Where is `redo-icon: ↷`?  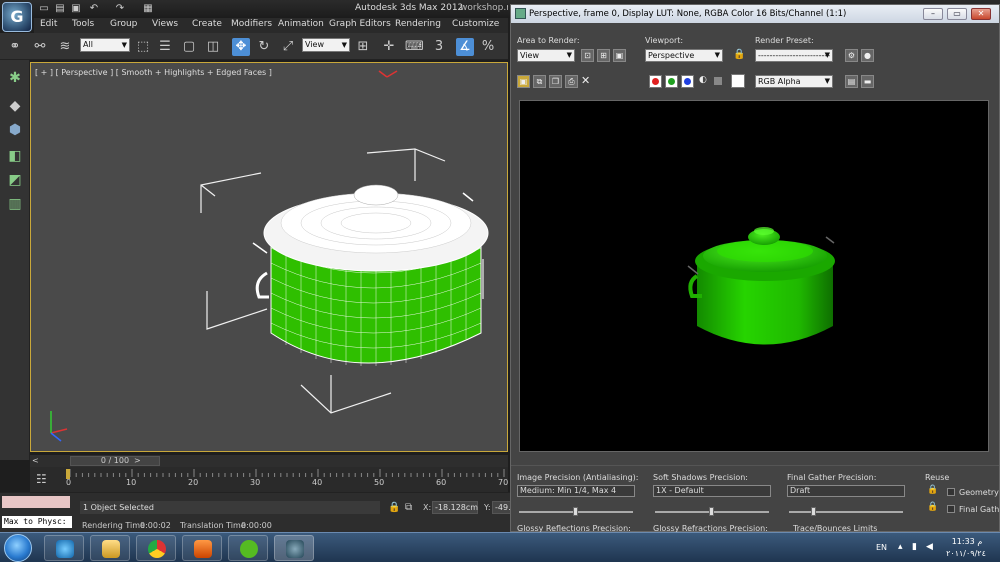 redo-icon: ↷ is located at coordinates (120, 8).